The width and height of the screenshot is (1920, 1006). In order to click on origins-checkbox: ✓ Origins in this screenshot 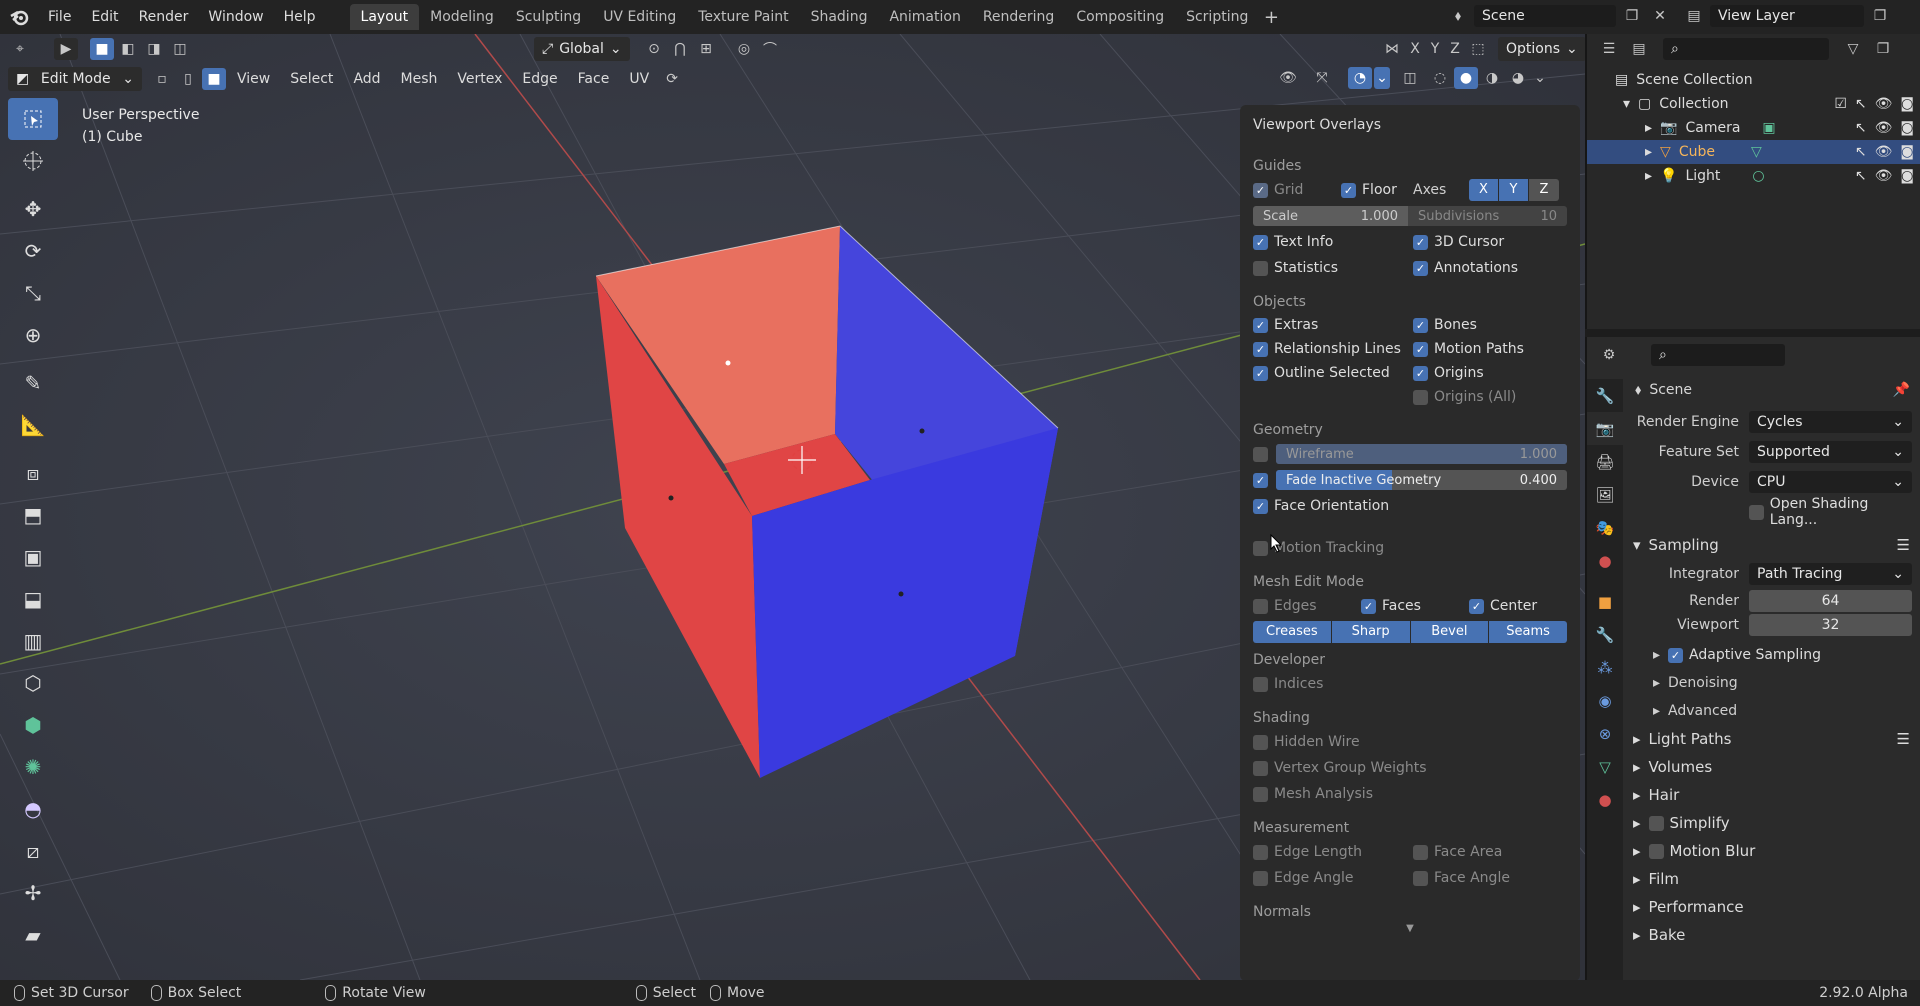, I will do `click(1490, 373)`.